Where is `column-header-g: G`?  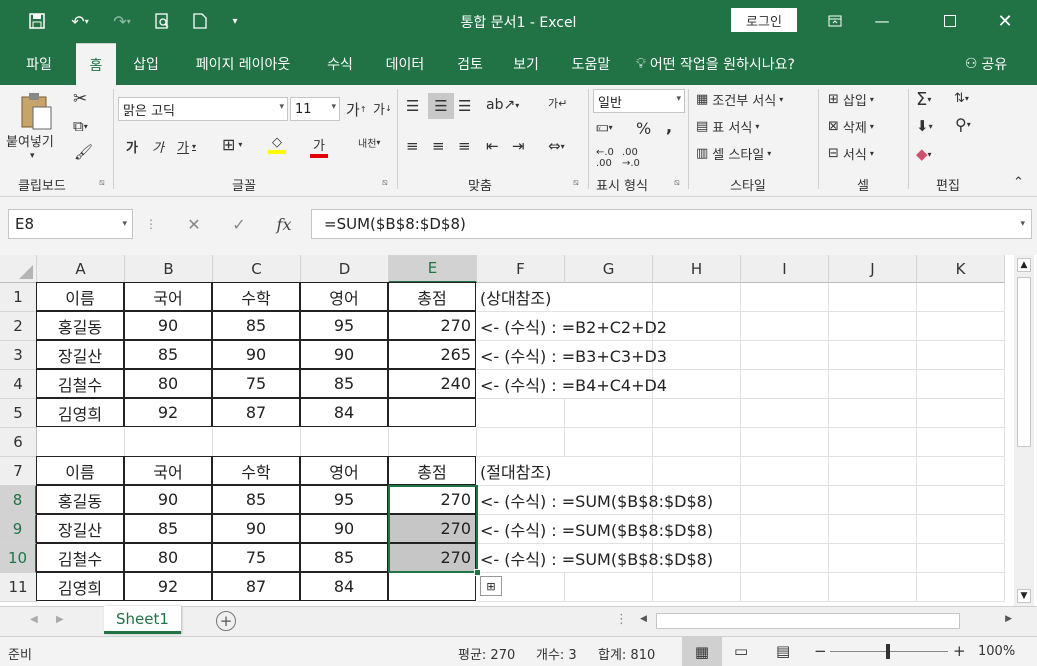 column-header-g: G is located at coordinates (609, 269).